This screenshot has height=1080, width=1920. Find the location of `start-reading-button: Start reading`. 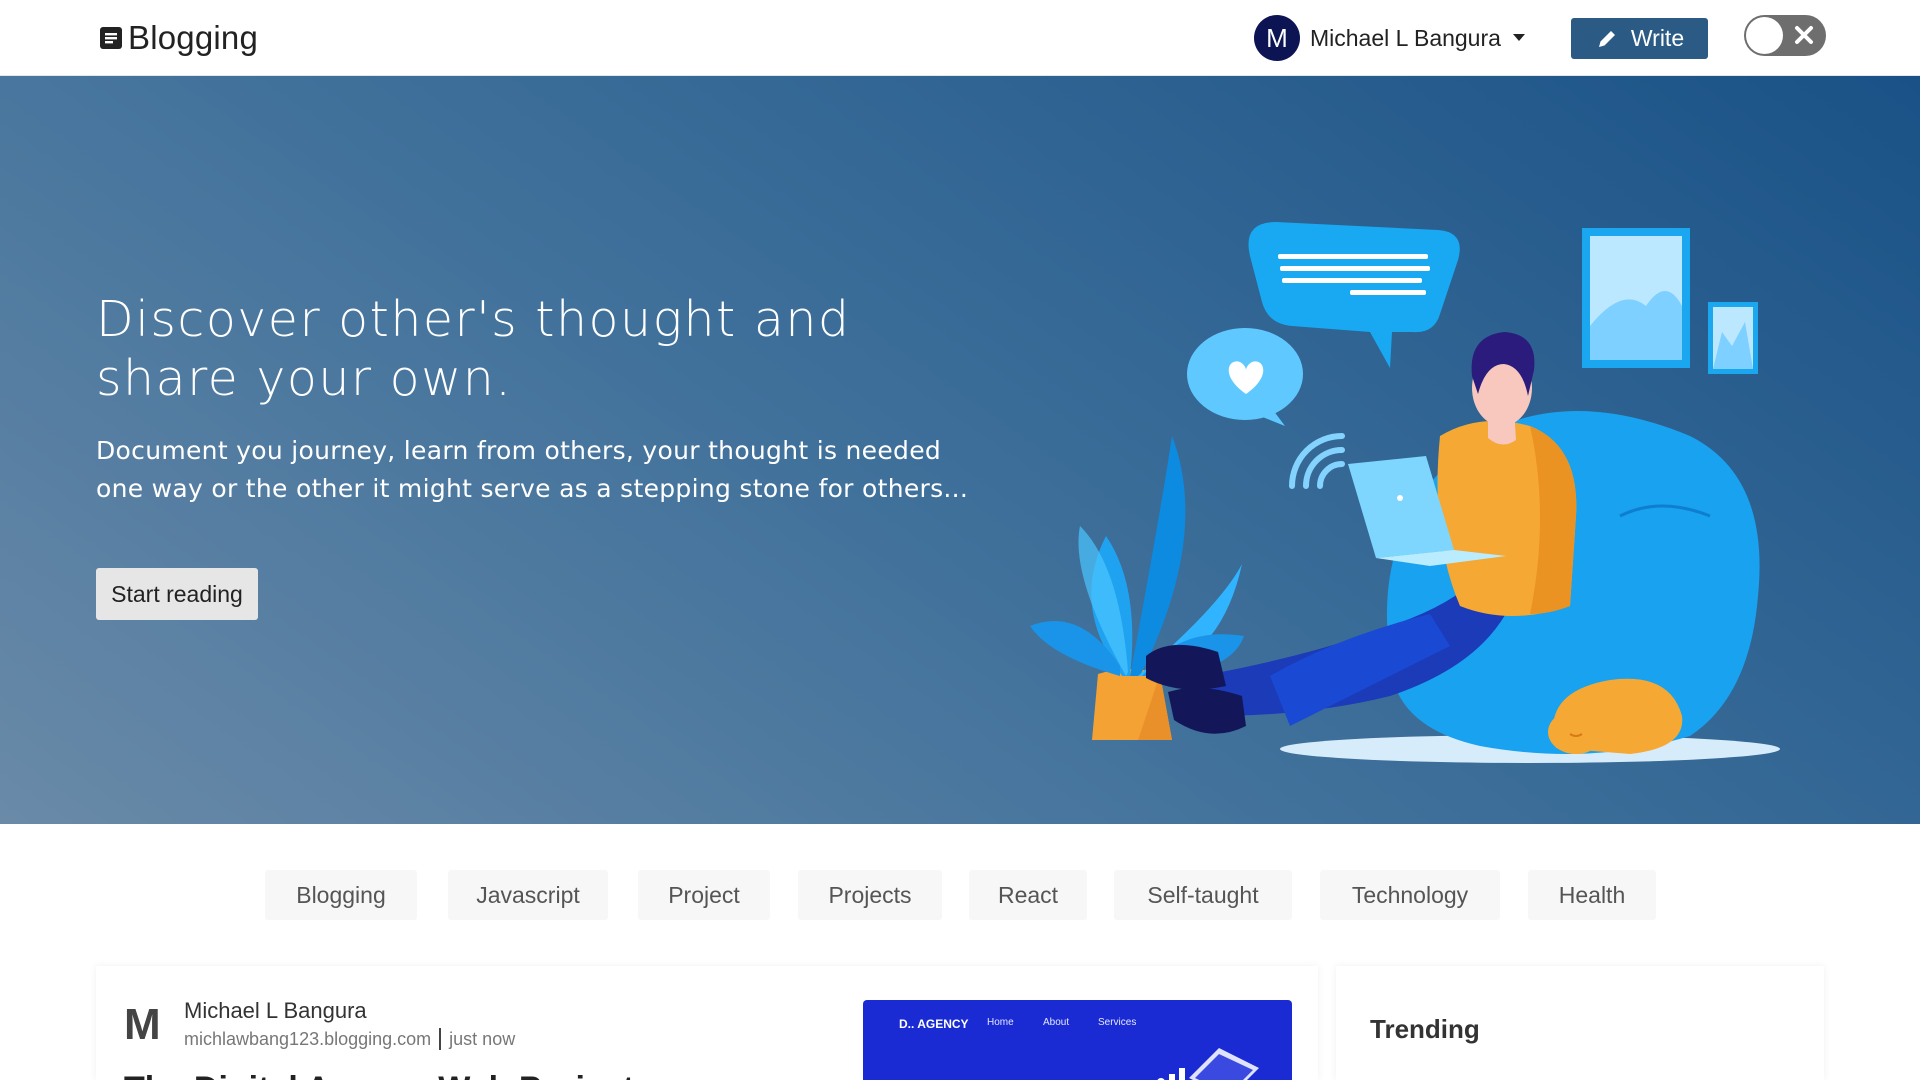

start-reading-button: Start reading is located at coordinates (177, 594).